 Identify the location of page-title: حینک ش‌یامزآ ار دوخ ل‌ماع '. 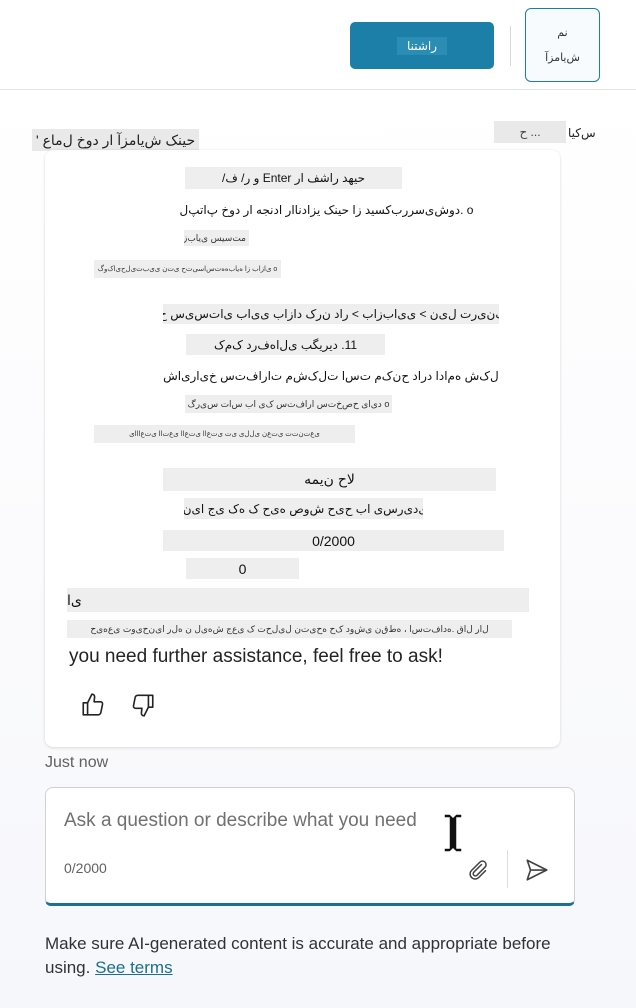
(116, 140).